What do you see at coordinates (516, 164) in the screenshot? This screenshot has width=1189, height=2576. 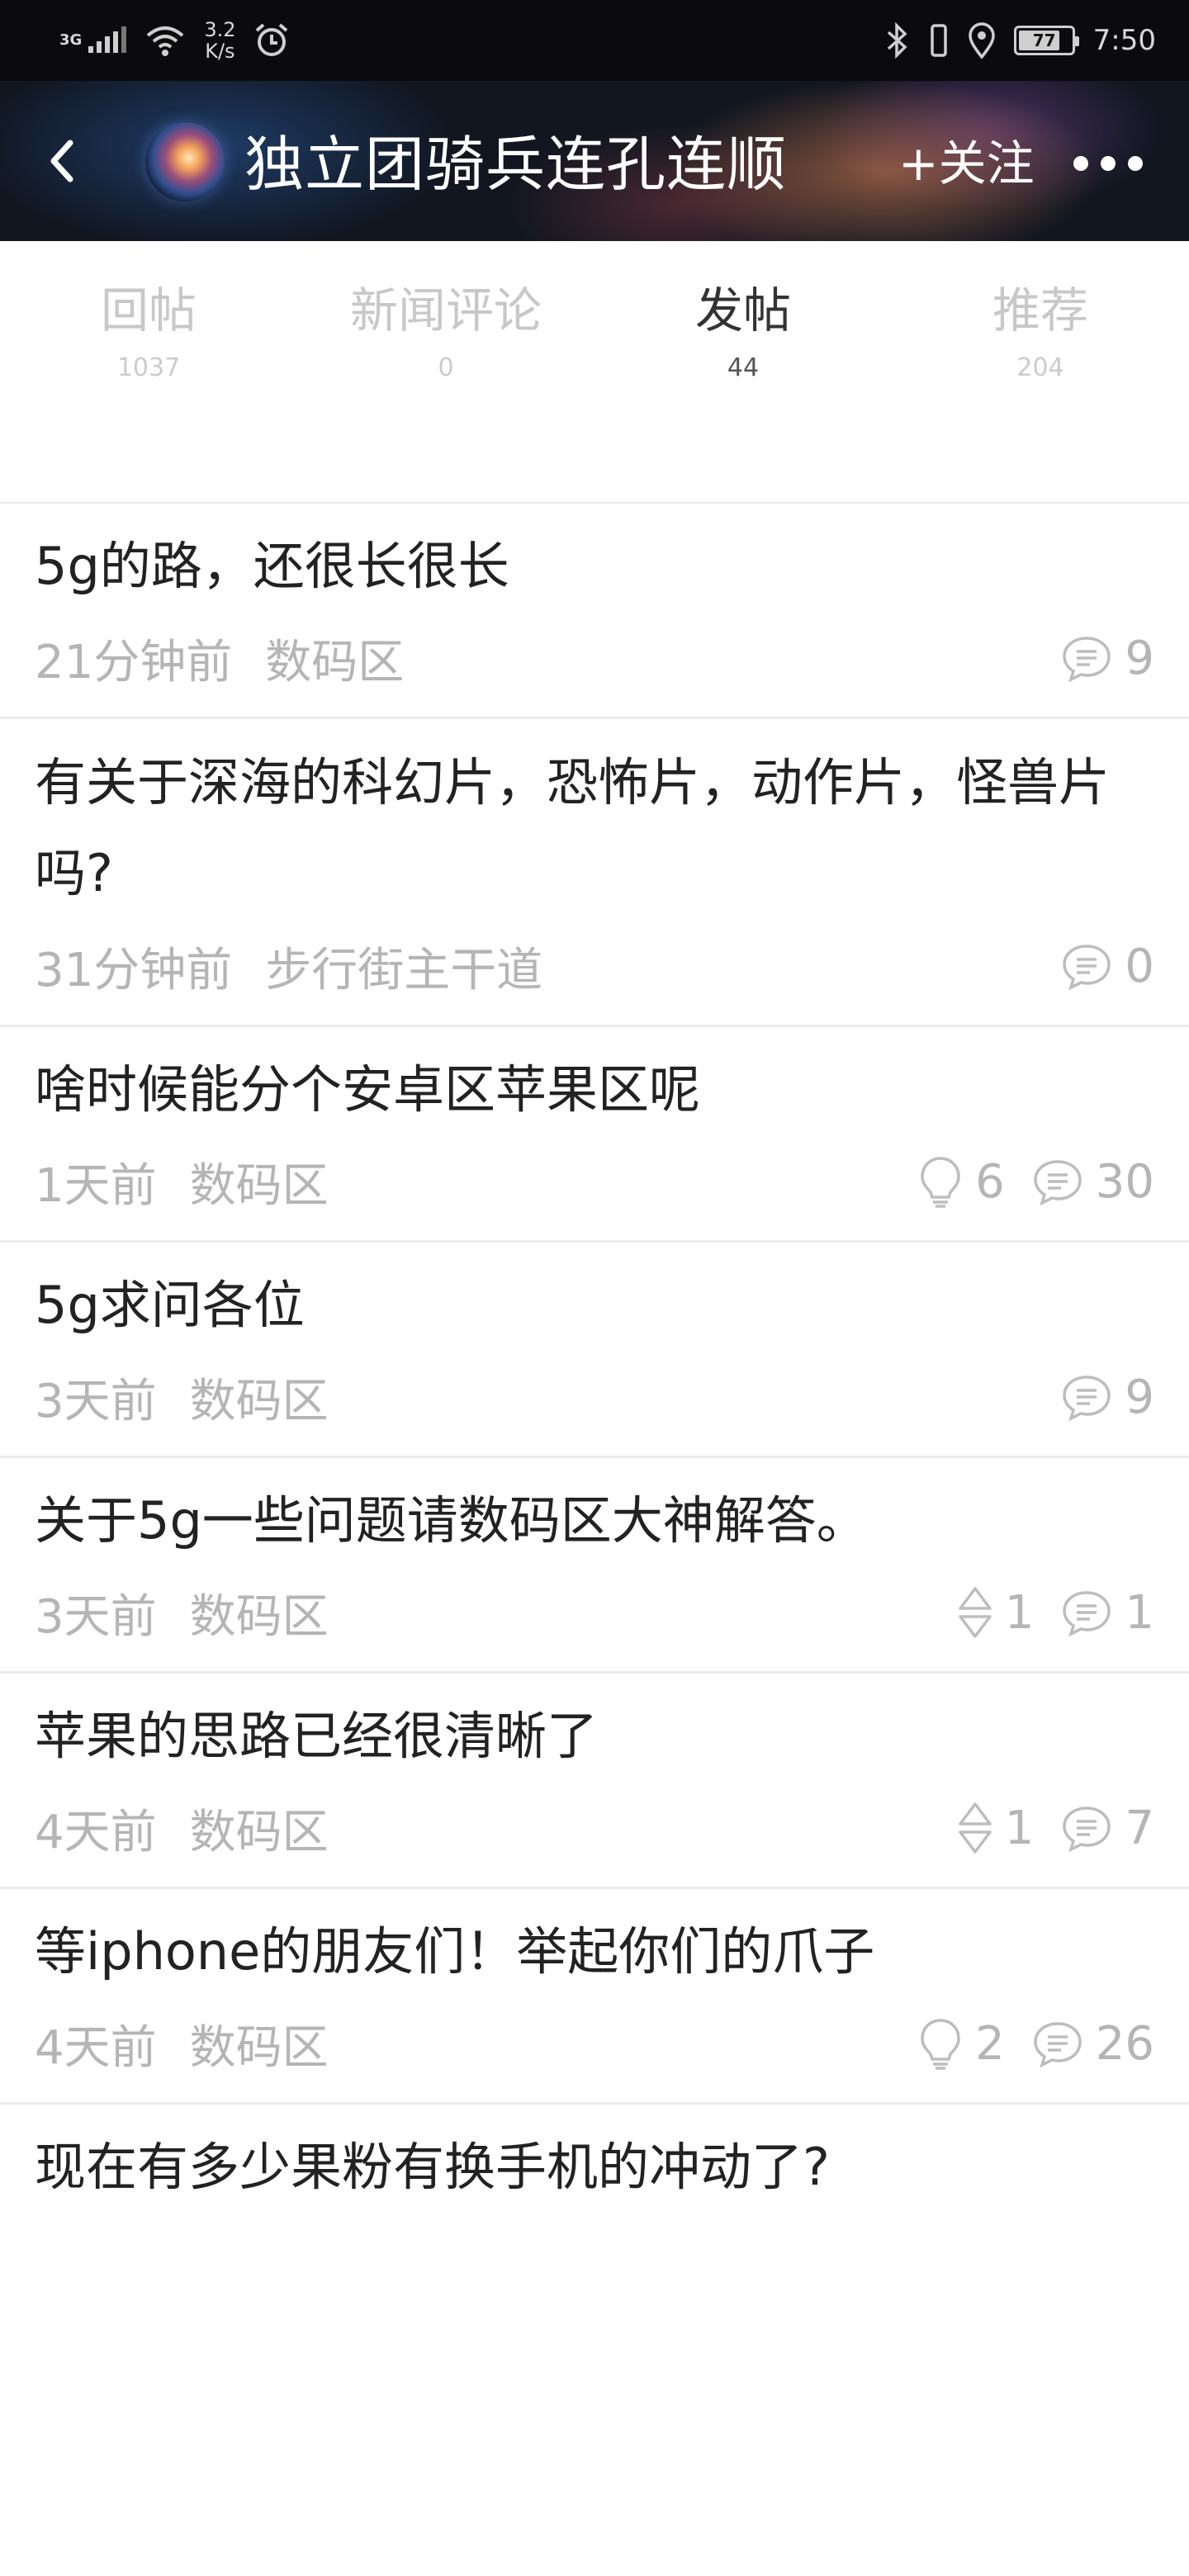 I see `page-title: 独立团骑兵连孔连顺` at bounding box center [516, 164].